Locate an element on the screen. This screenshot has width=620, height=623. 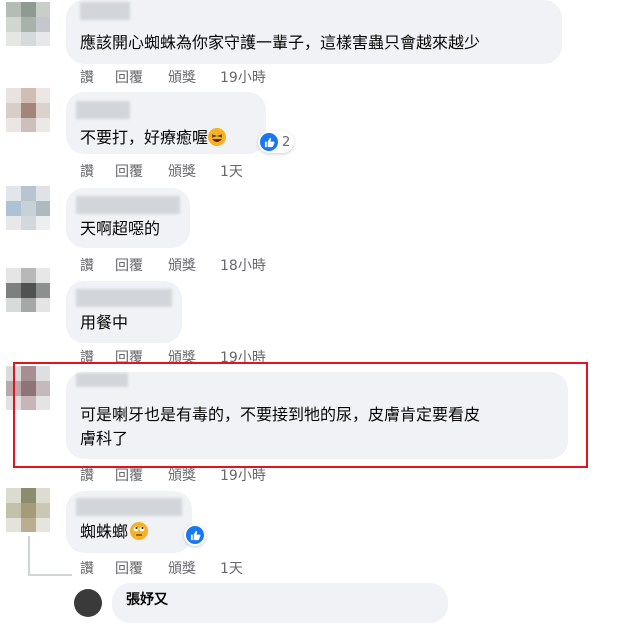
reaction-count: 2 is located at coordinates (286, 142).